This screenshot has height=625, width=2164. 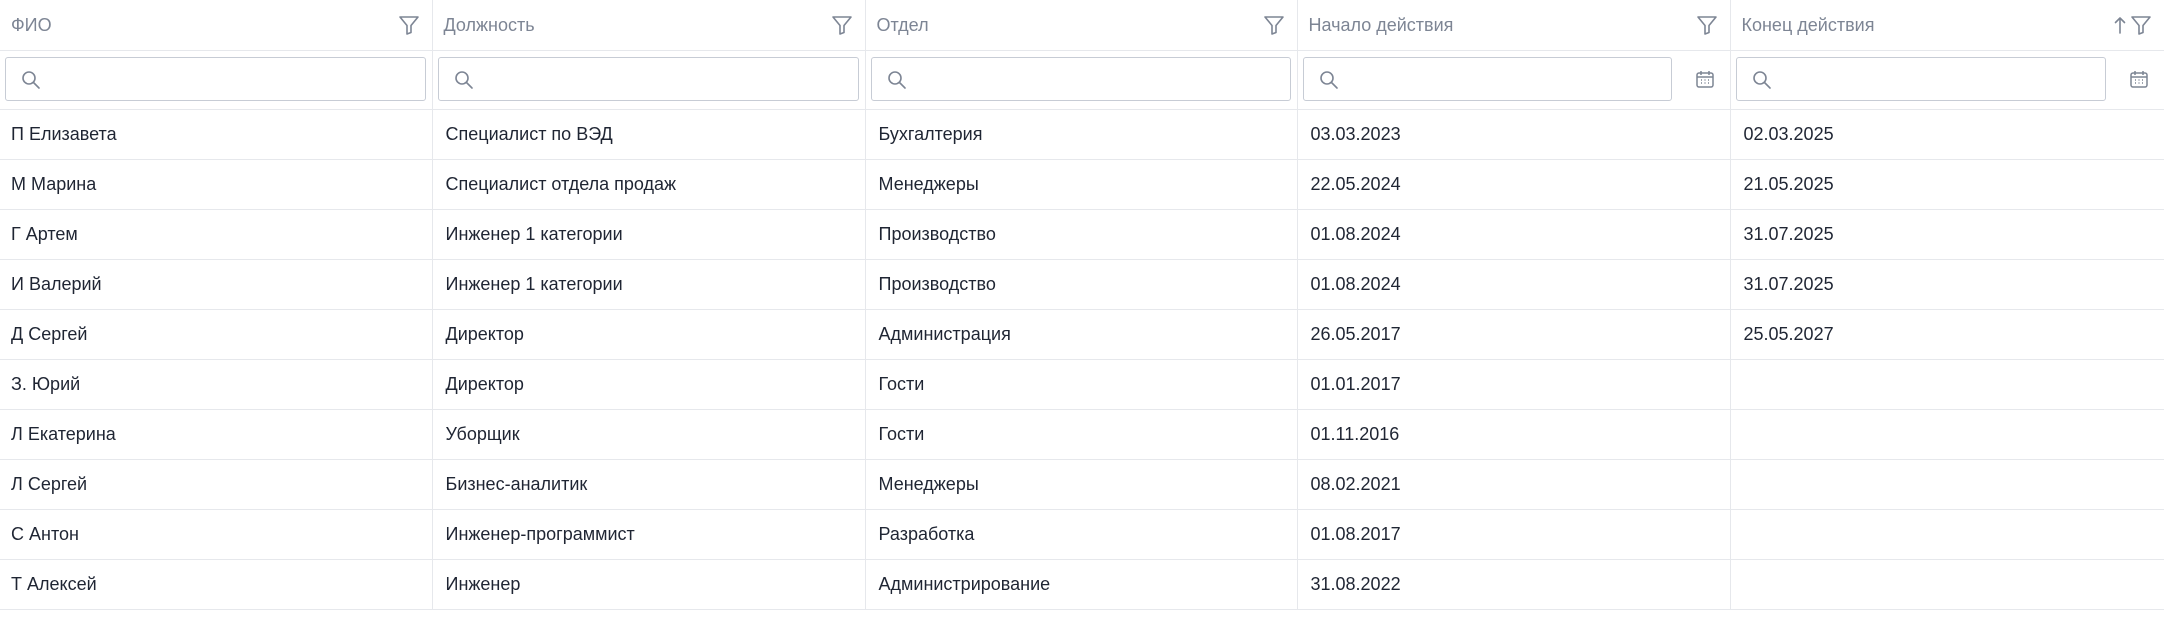 What do you see at coordinates (649, 584) in the screenshot?
I see `cell-position: Инженер` at bounding box center [649, 584].